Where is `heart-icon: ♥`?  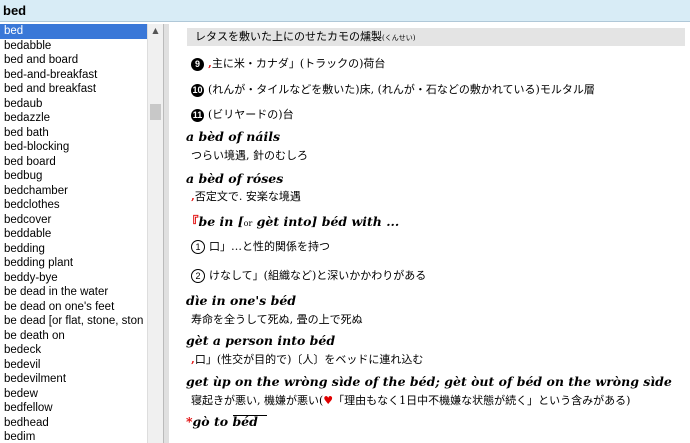
heart-icon: ♥ is located at coordinates (328, 400).